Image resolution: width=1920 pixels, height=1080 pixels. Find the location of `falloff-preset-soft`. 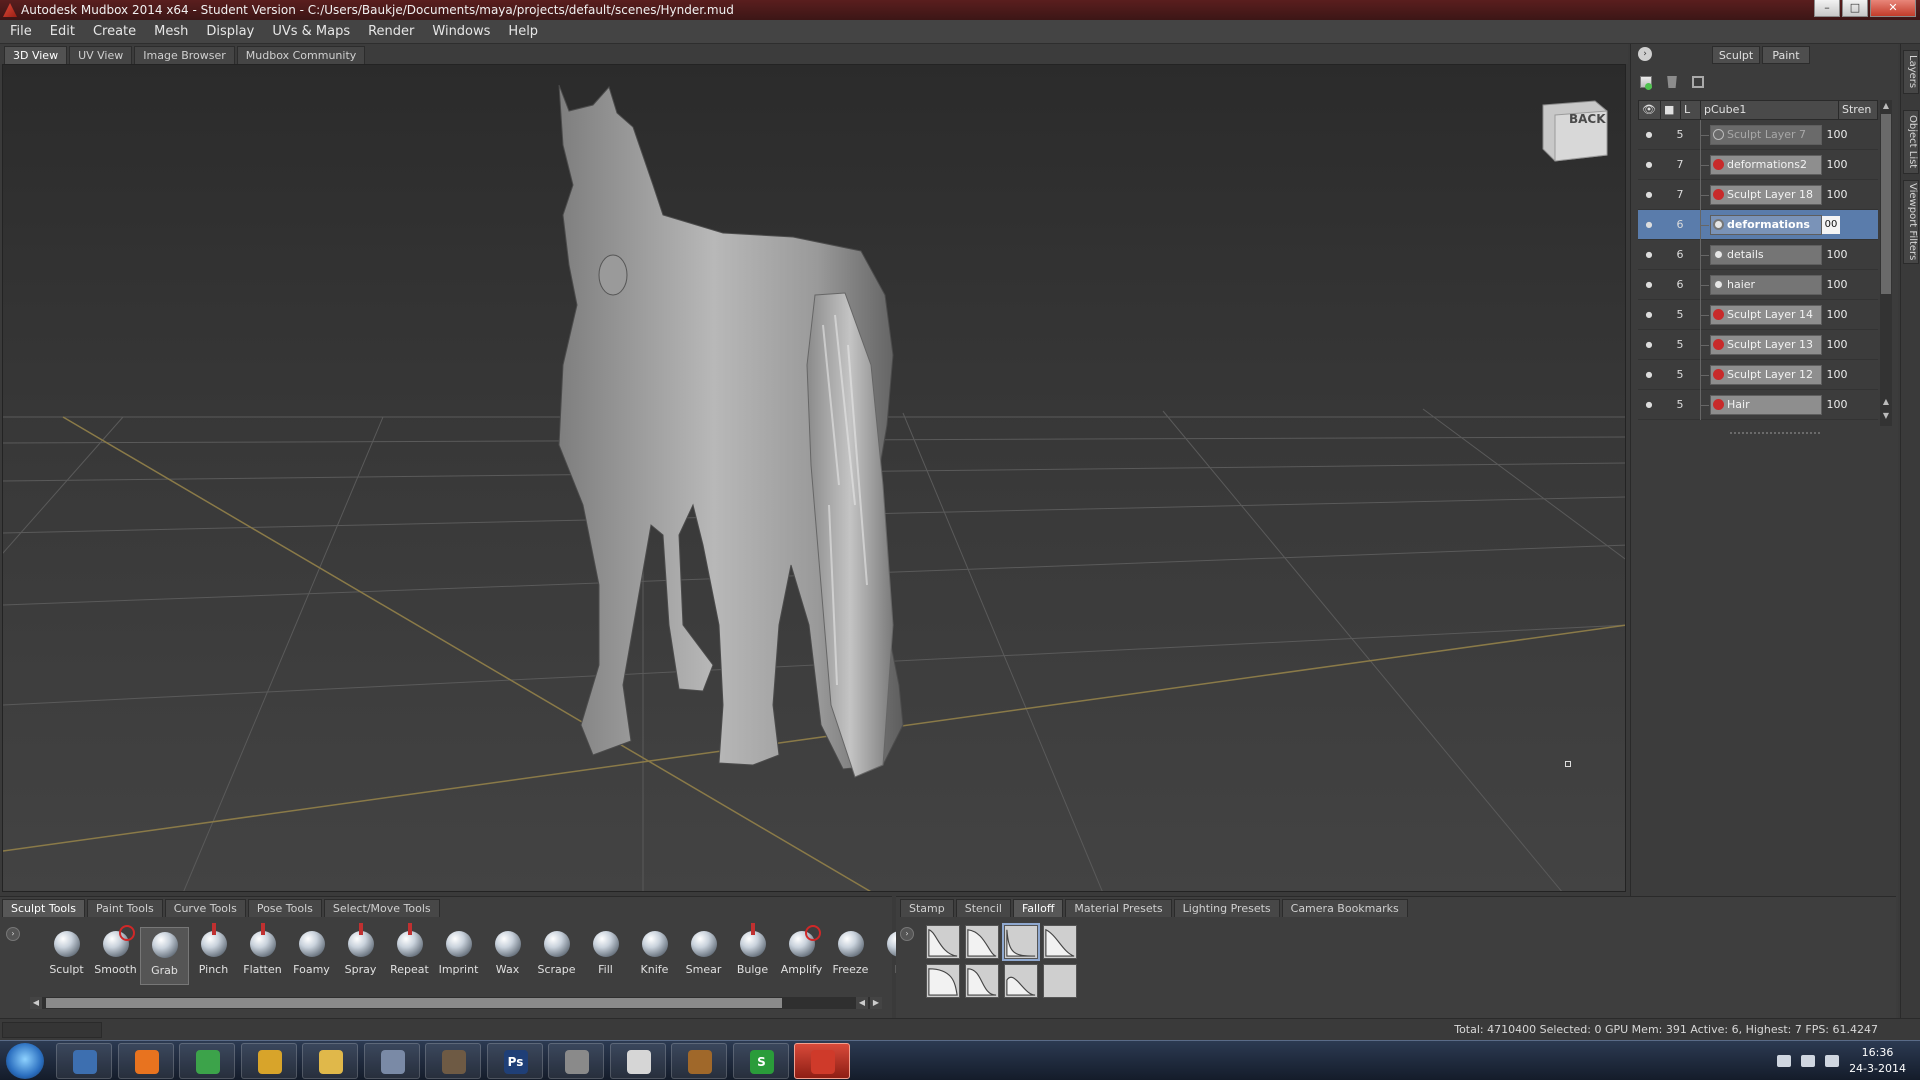

falloff-preset-soft is located at coordinates (1060, 942).